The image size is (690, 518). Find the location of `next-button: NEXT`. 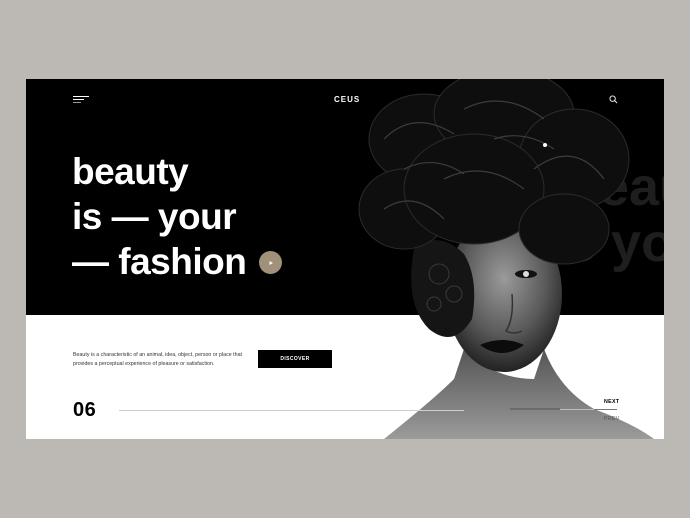

next-button: NEXT is located at coordinates (611, 402).